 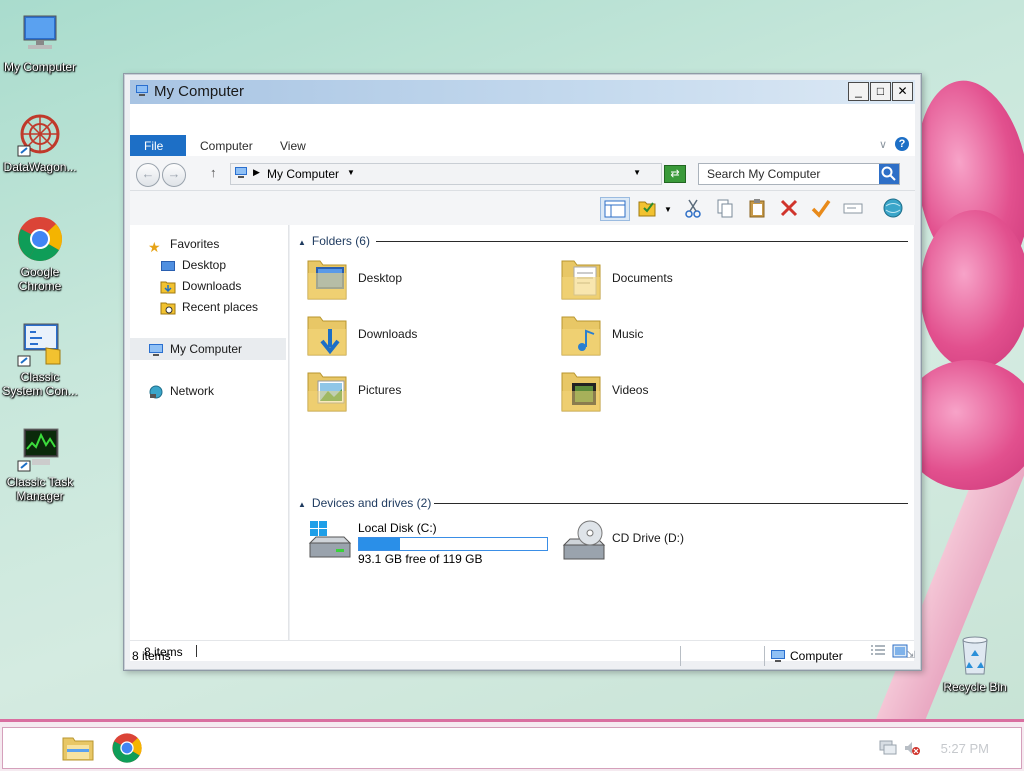 I want to click on sidebar-item-downloads: Downloads, so click(x=200, y=286).